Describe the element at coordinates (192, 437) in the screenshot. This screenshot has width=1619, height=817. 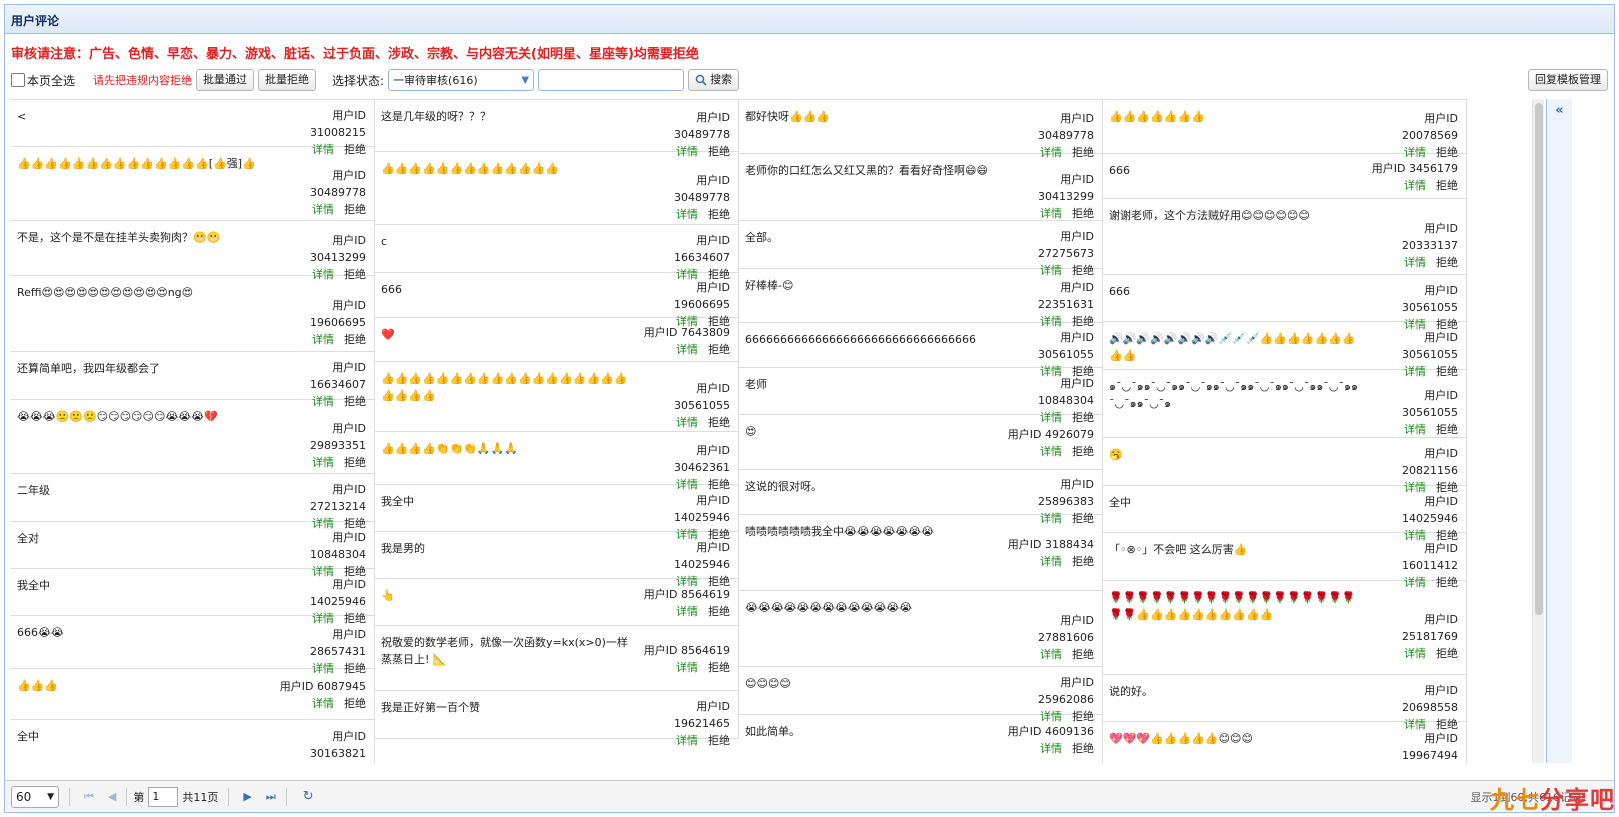
I see `comment-row: 😭😭😭🙁🙁🙁😏😏😏😏😏😏😭😭😭💔 用户ID 29893351 详情 拒绝` at that location.